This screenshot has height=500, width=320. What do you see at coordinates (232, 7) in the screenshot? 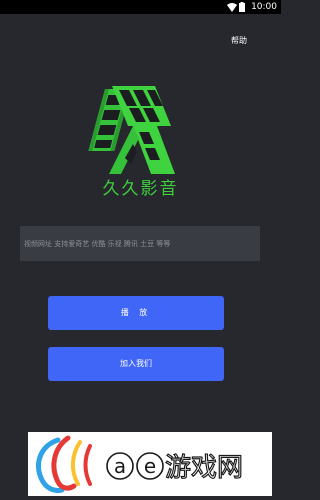
I see `wifi-icon` at bounding box center [232, 7].